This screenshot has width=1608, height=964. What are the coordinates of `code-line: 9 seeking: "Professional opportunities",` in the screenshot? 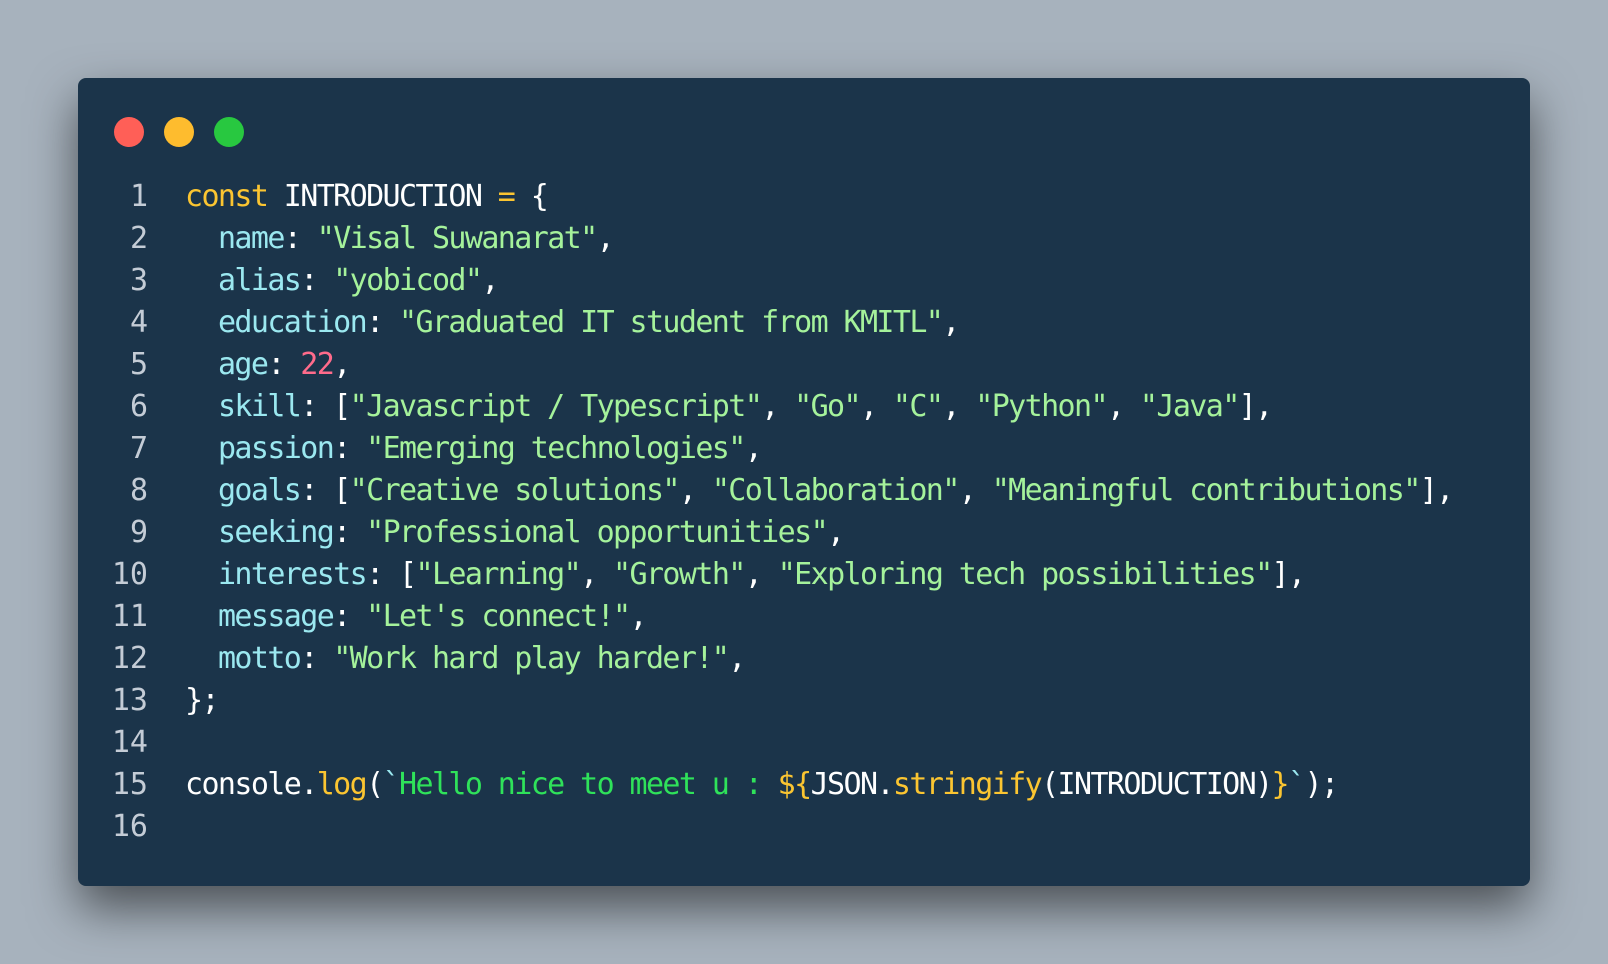 It's located at (804, 533).